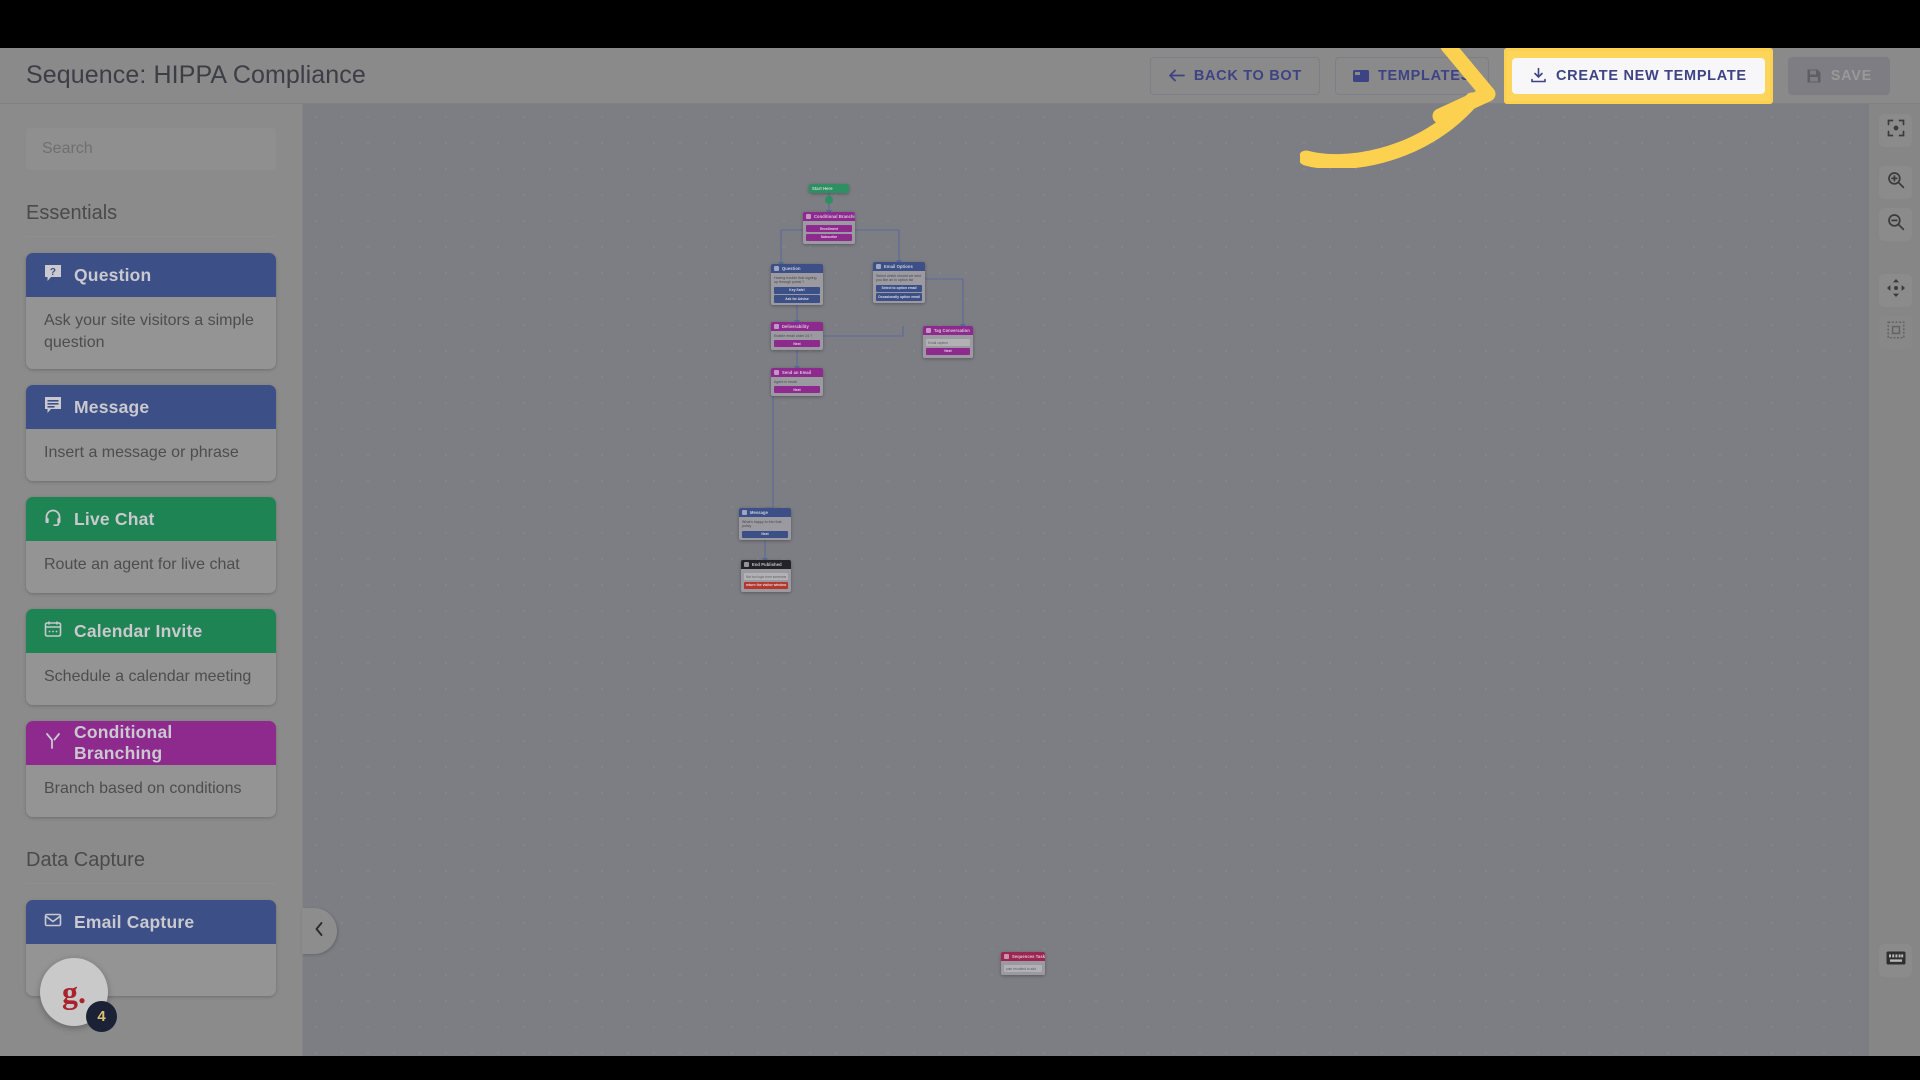 The height and width of the screenshot is (1080, 1920). What do you see at coordinates (151, 455) in the screenshot?
I see `block-desc-message: Insert a message or phrase` at bounding box center [151, 455].